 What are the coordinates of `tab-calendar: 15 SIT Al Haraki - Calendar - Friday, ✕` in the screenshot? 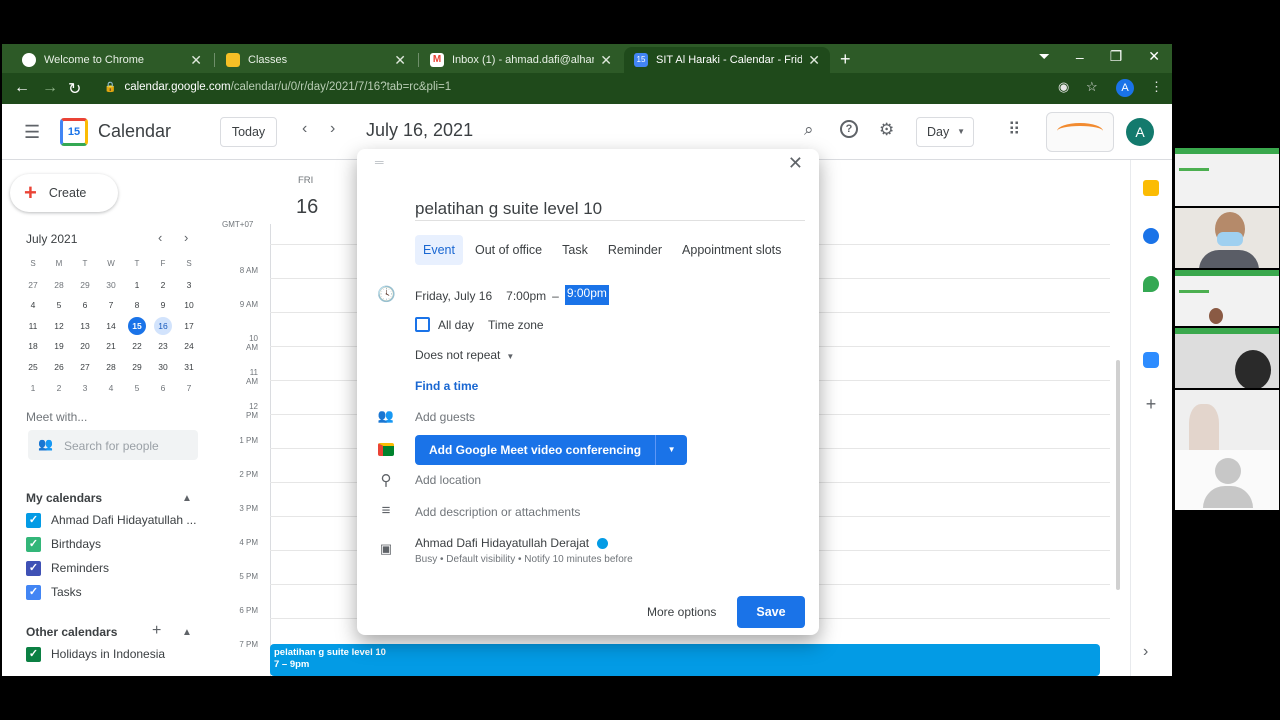 It's located at (727, 60).